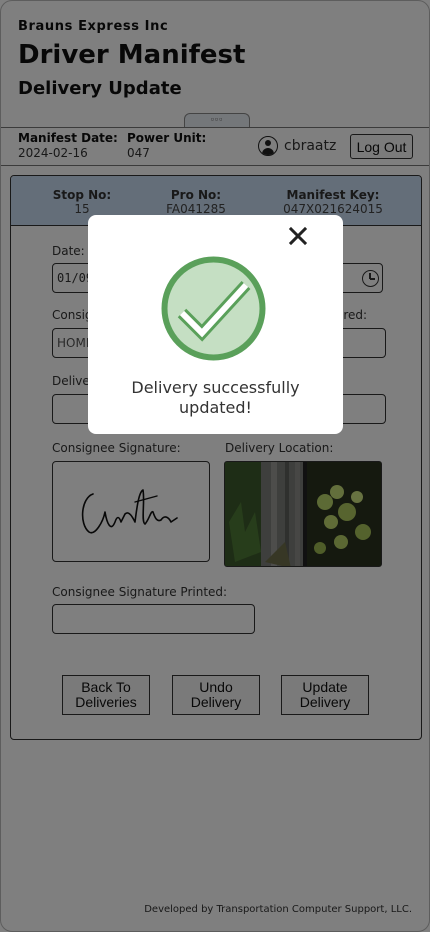  What do you see at coordinates (213, 308) in the screenshot?
I see `check-circle-icon` at bounding box center [213, 308].